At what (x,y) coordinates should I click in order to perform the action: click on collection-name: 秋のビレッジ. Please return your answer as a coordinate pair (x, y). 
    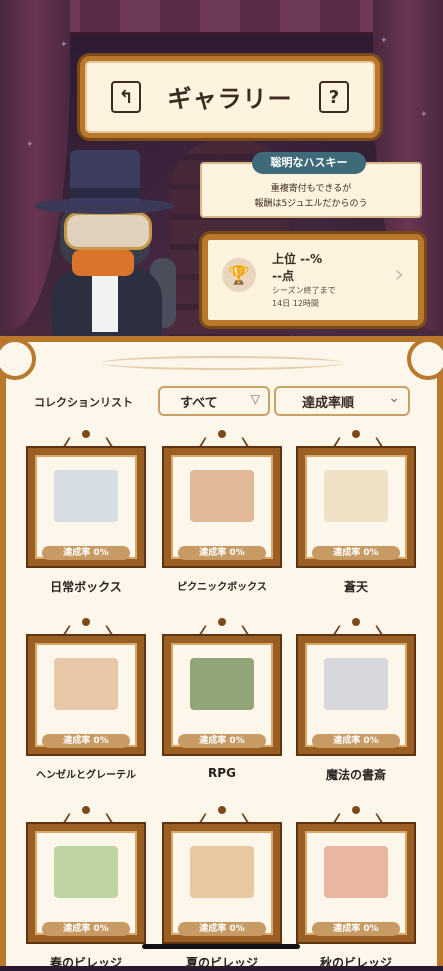
    Looking at the image, I should click on (355, 963).